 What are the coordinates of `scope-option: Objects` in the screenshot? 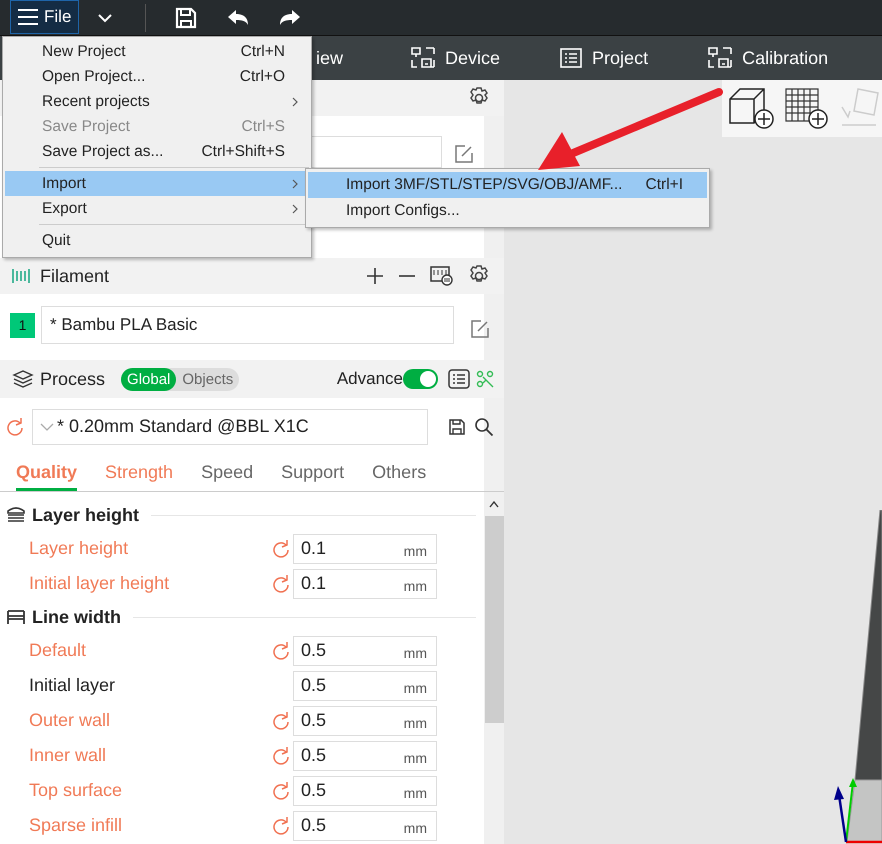 It's located at (208, 379).